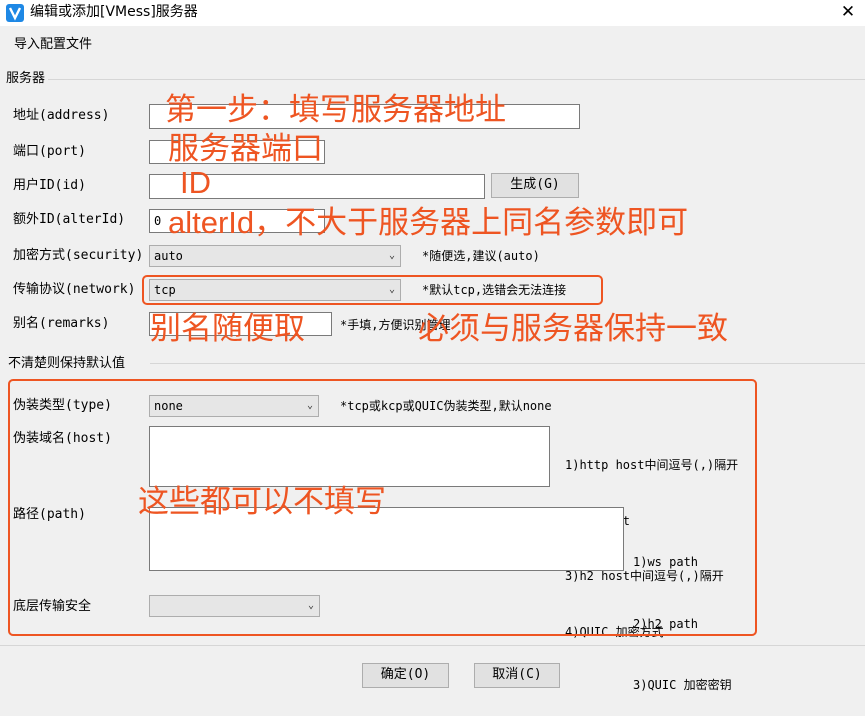  What do you see at coordinates (49, 185) in the screenshot?
I see `user-id-label: 用户ID(id)` at bounding box center [49, 185].